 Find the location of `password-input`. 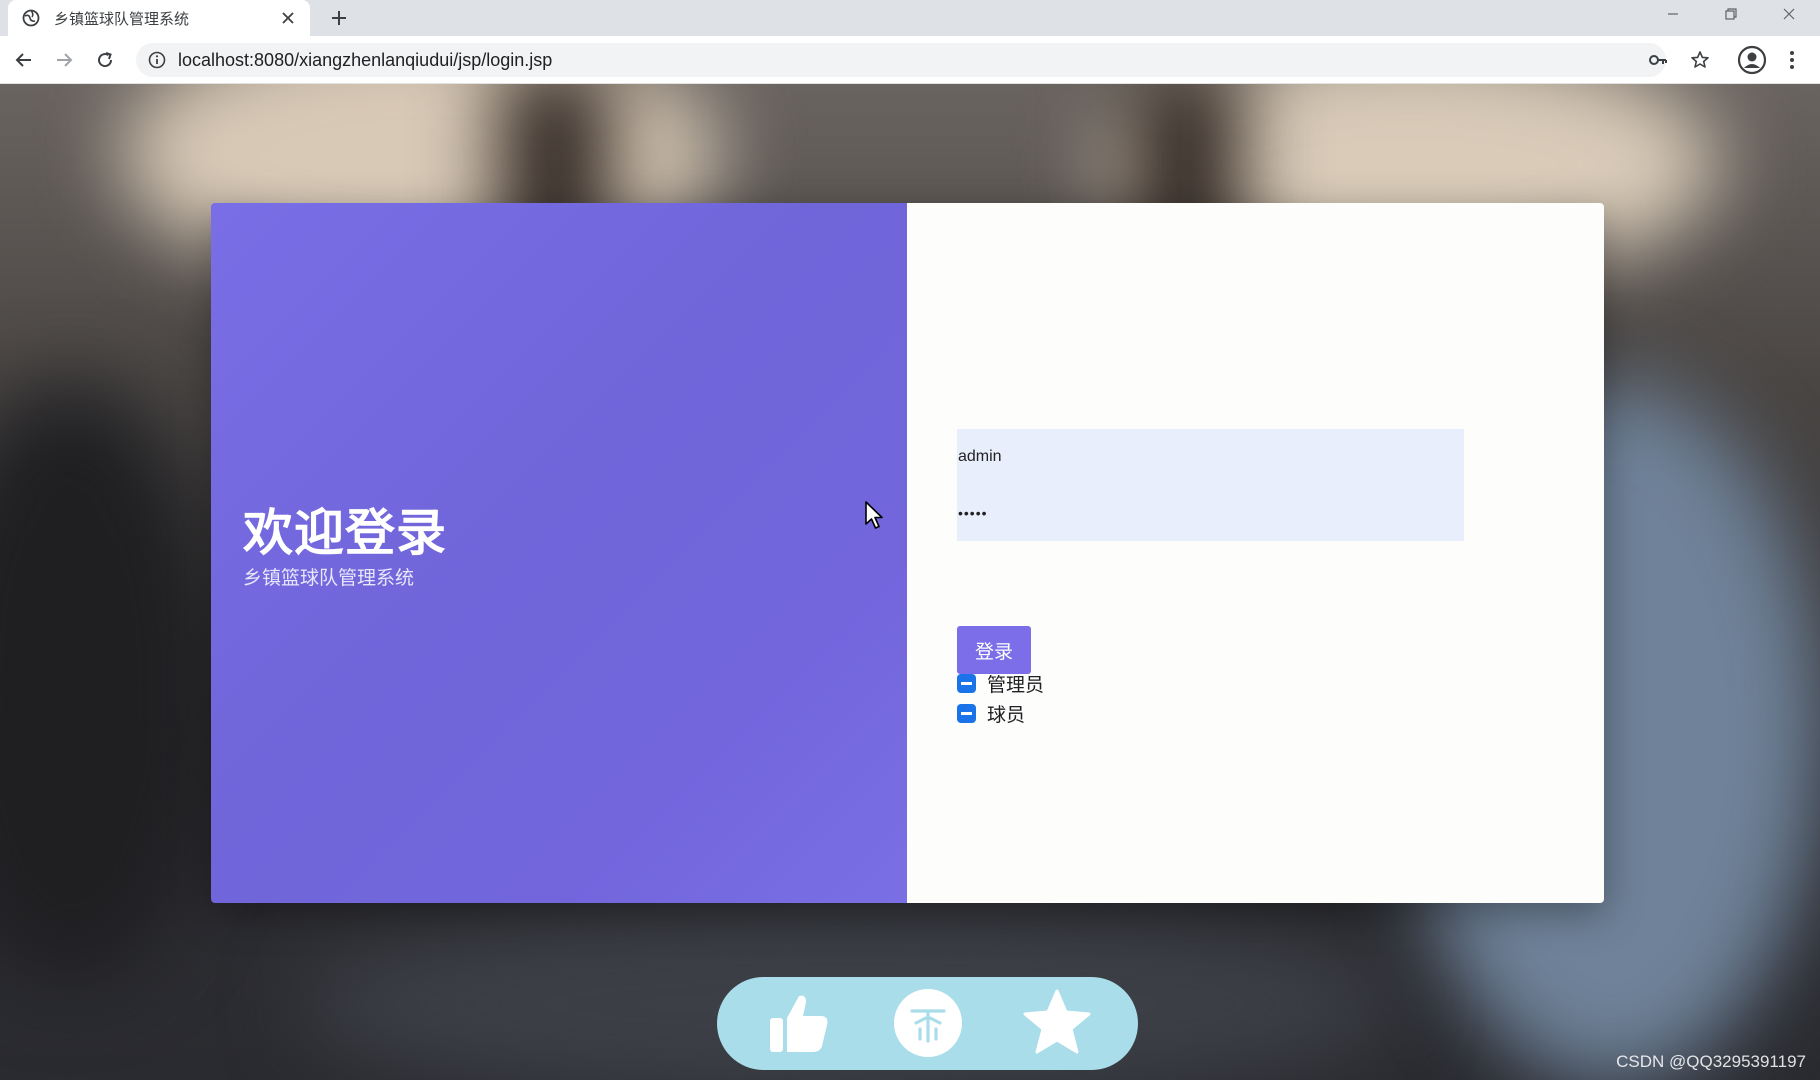

password-input is located at coordinates (1210, 513).